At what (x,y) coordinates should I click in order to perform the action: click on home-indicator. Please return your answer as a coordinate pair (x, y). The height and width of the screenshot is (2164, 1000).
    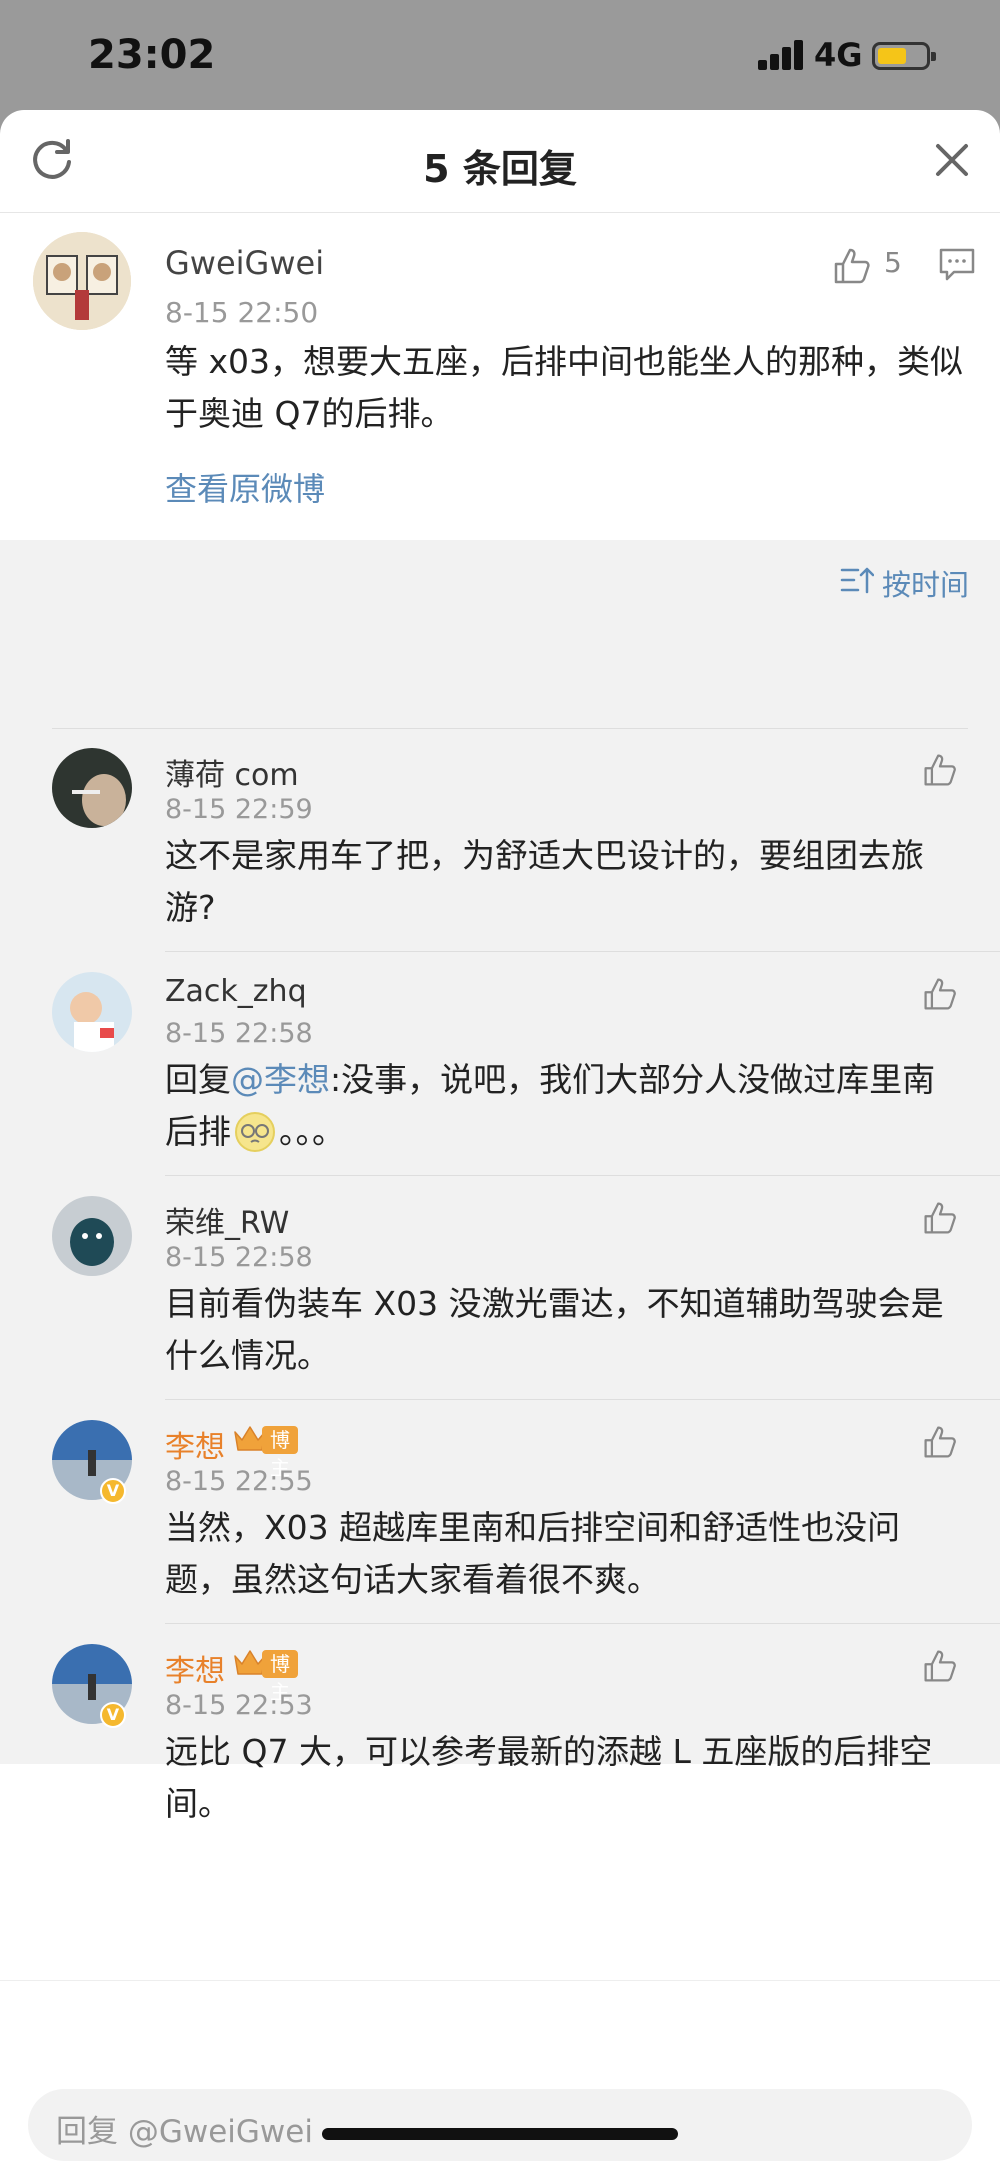
    Looking at the image, I should click on (500, 2134).